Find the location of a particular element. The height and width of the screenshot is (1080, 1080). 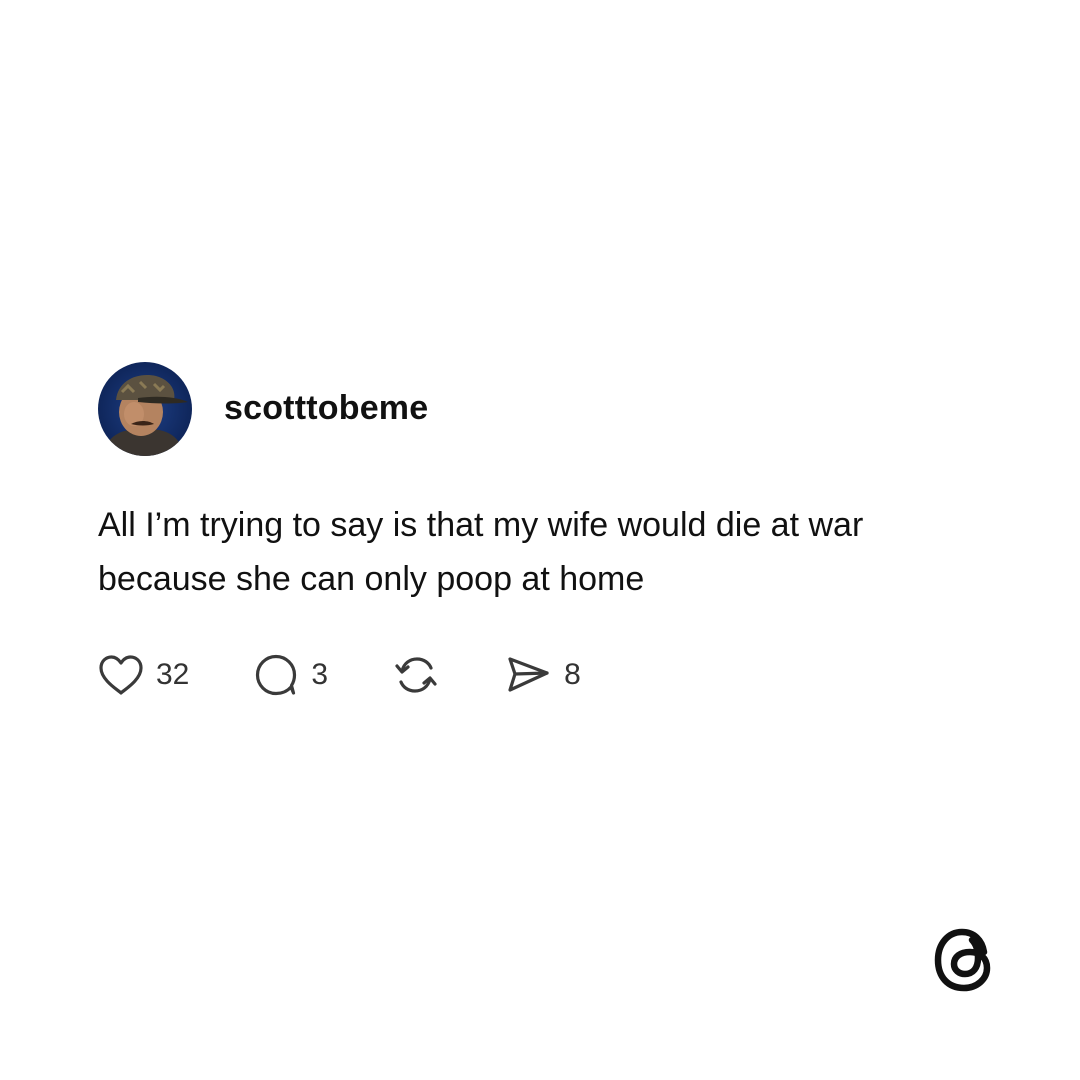

post-actions: 32 3 8 is located at coordinates (548, 675).